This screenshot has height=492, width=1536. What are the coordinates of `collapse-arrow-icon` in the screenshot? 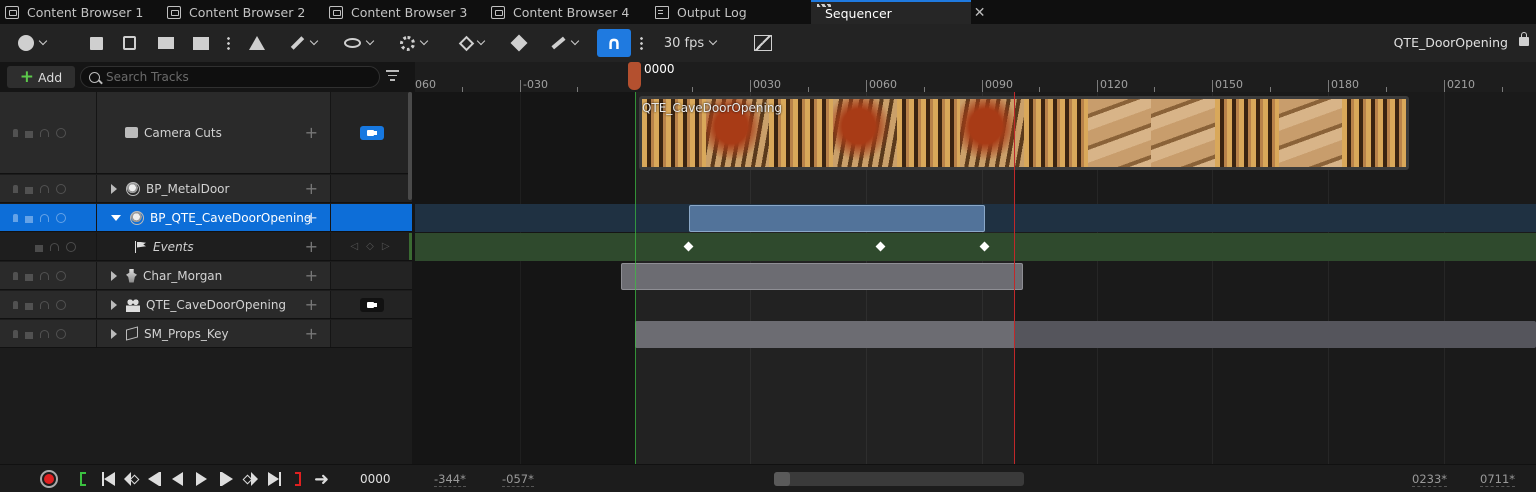 It's located at (116, 217).